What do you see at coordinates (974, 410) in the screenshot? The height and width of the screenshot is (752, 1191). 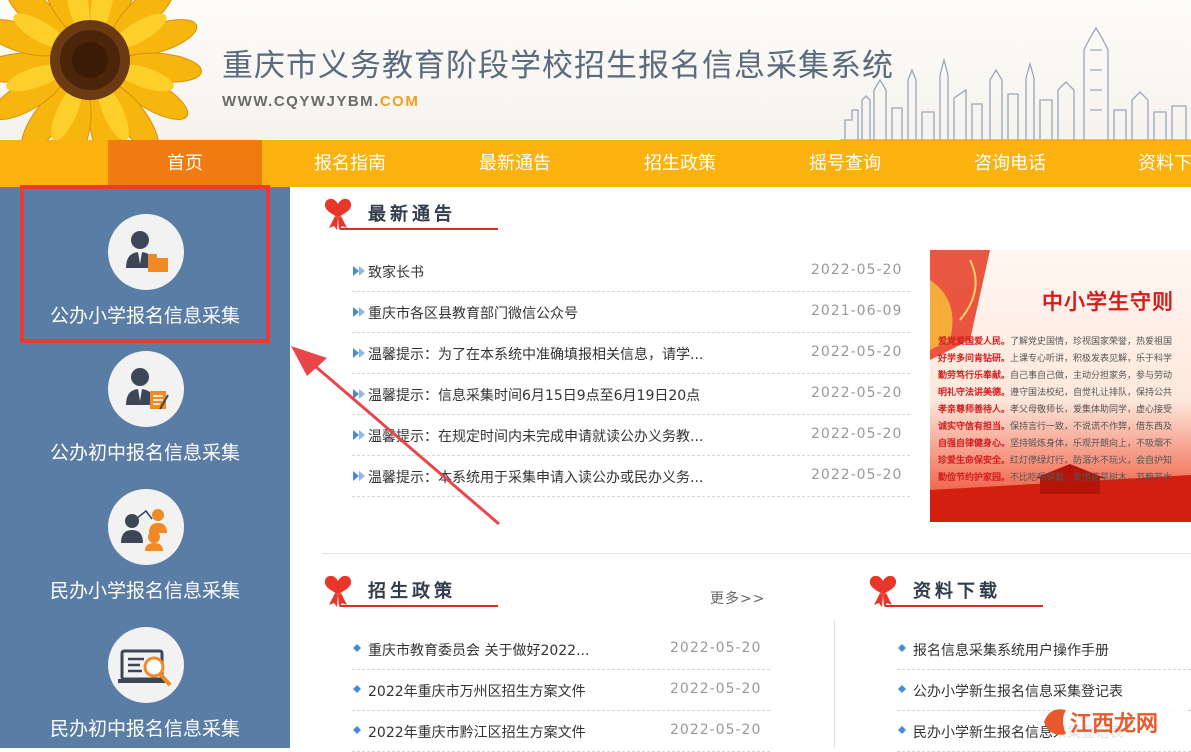 I see `banner-line-head: 孝亲尊师善待人。` at bounding box center [974, 410].